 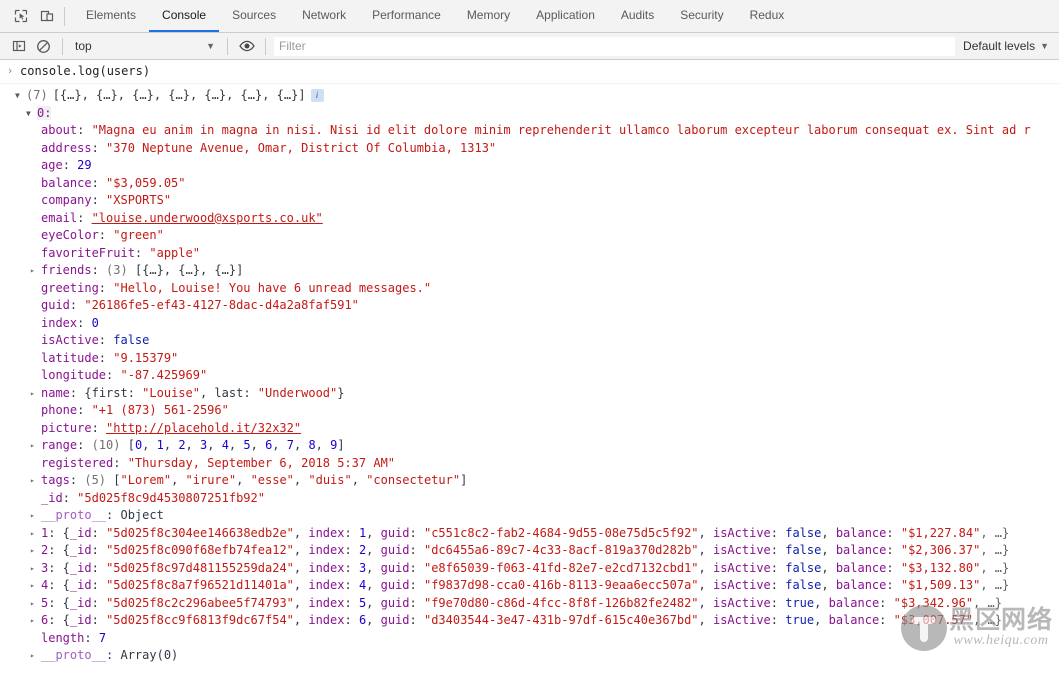 What do you see at coordinates (117, 270) in the screenshot?
I see `preview-count: (3)` at bounding box center [117, 270].